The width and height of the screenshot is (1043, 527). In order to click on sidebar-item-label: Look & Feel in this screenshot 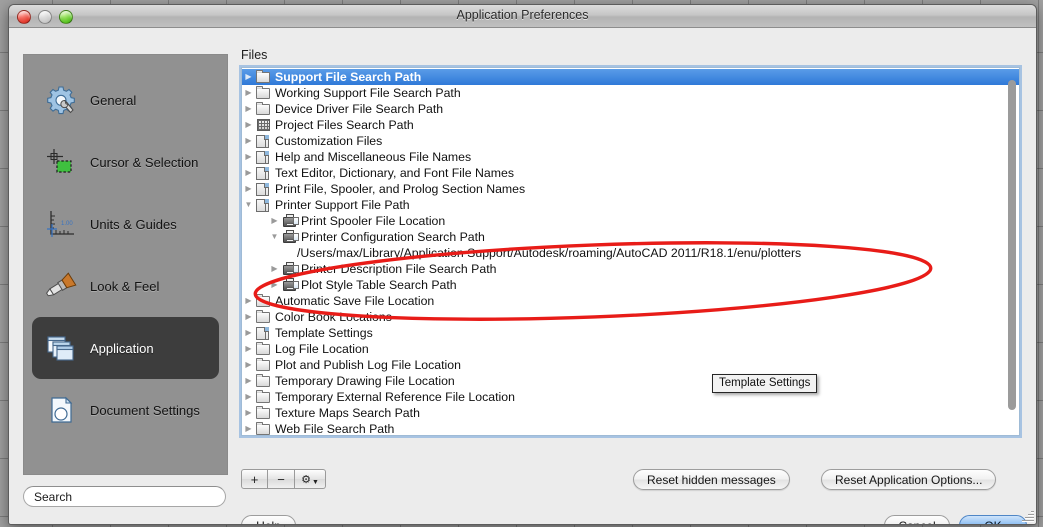, I will do `click(125, 286)`.